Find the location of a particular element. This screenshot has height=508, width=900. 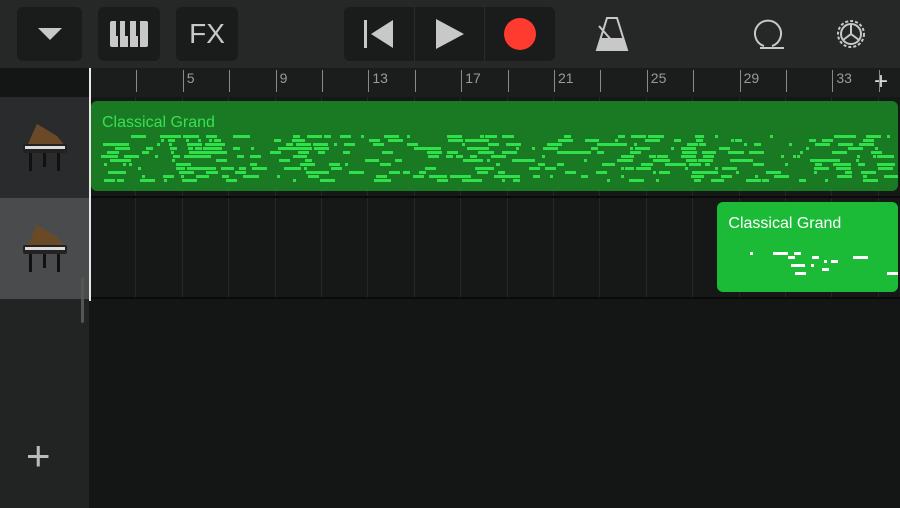

metronome-button is located at coordinates (612, 34).